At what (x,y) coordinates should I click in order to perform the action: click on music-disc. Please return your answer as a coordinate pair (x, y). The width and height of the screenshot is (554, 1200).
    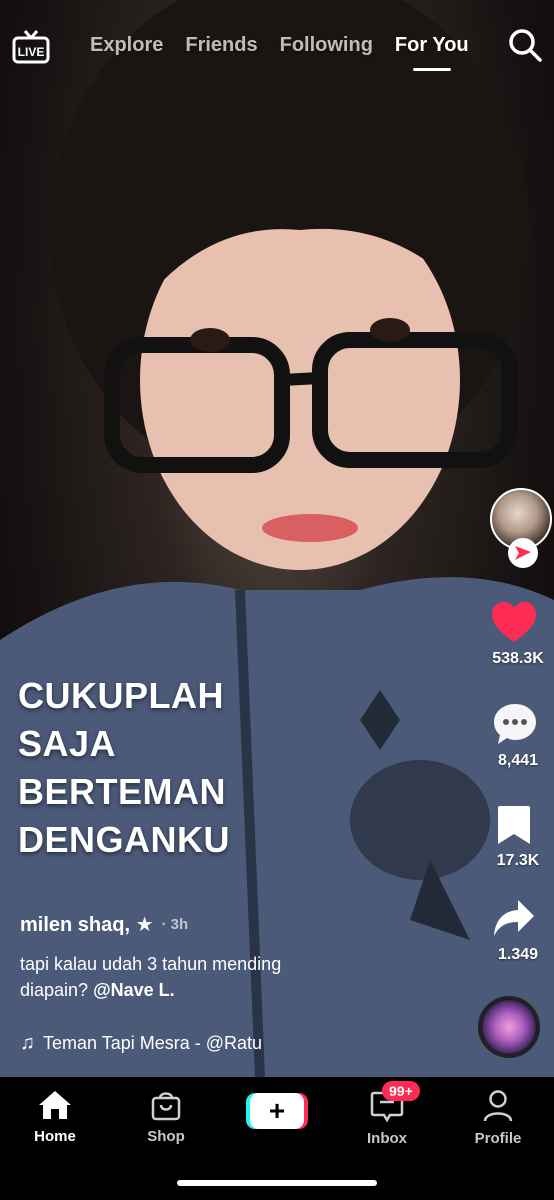
    Looking at the image, I should click on (509, 1027).